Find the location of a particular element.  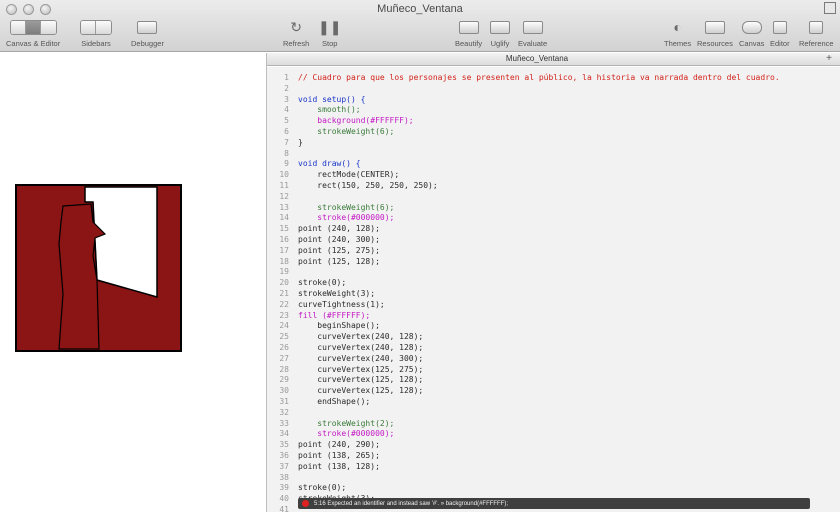

code-text: point (138, 265); is located at coordinates (339, 455).